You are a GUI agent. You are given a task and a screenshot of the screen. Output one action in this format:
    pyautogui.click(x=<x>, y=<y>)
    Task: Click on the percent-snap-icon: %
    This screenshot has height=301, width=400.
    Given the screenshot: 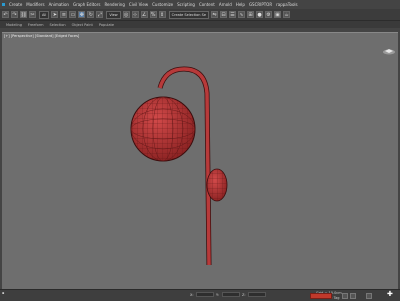 What is the action you would take?
    pyautogui.click(x=153, y=14)
    